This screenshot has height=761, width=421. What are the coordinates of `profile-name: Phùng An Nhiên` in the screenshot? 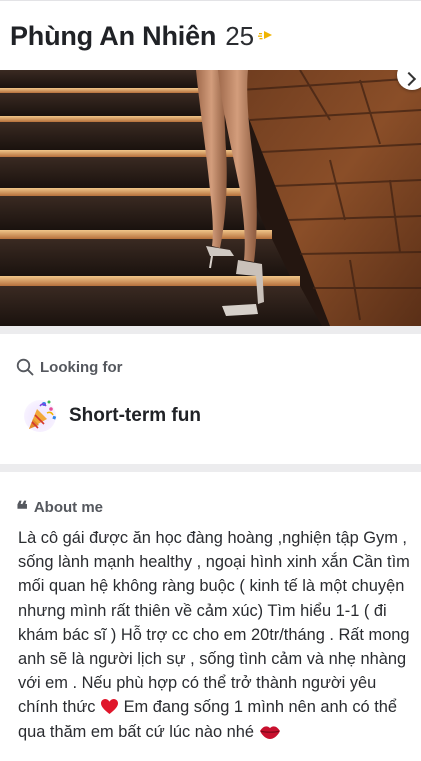 It's located at (113, 36).